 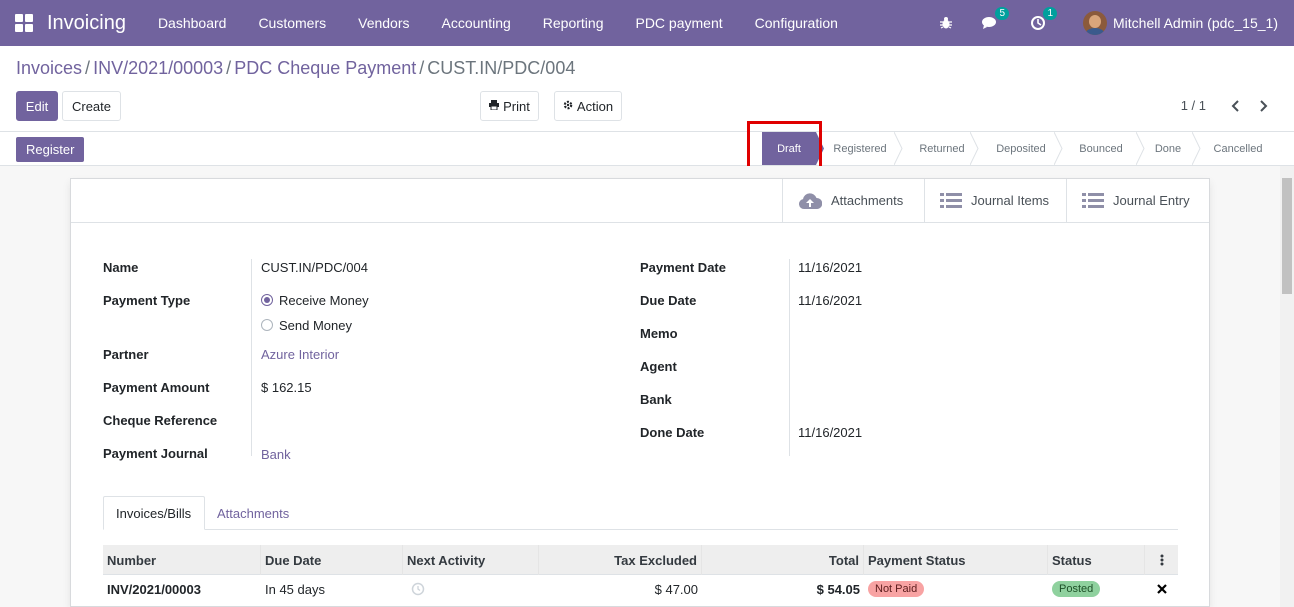 I want to click on stage-draft: Draft, so click(x=789, y=148).